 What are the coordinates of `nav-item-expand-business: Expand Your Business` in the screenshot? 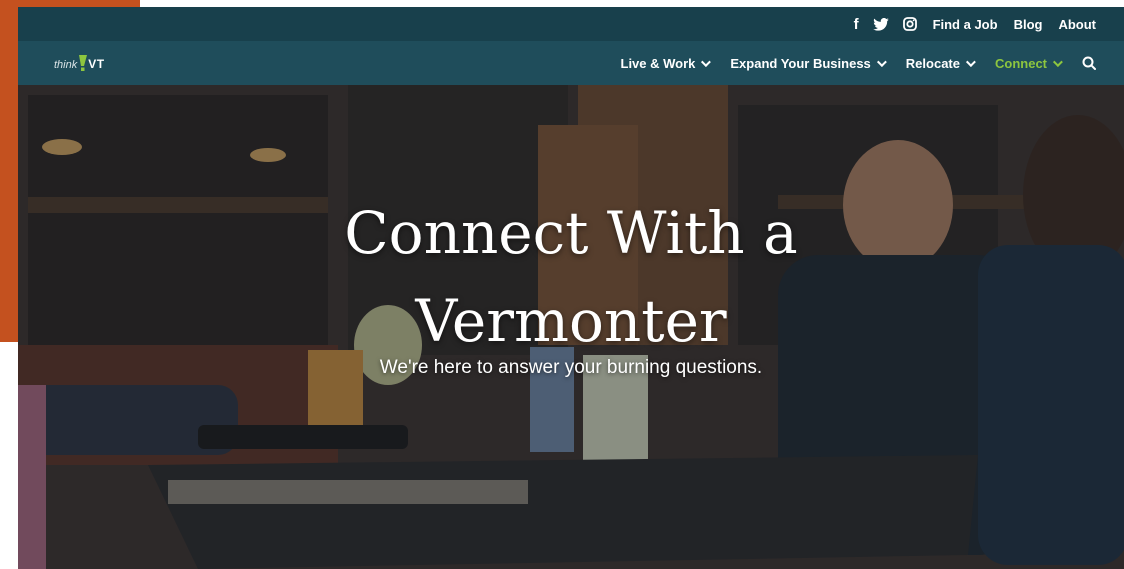 It's located at (808, 63).